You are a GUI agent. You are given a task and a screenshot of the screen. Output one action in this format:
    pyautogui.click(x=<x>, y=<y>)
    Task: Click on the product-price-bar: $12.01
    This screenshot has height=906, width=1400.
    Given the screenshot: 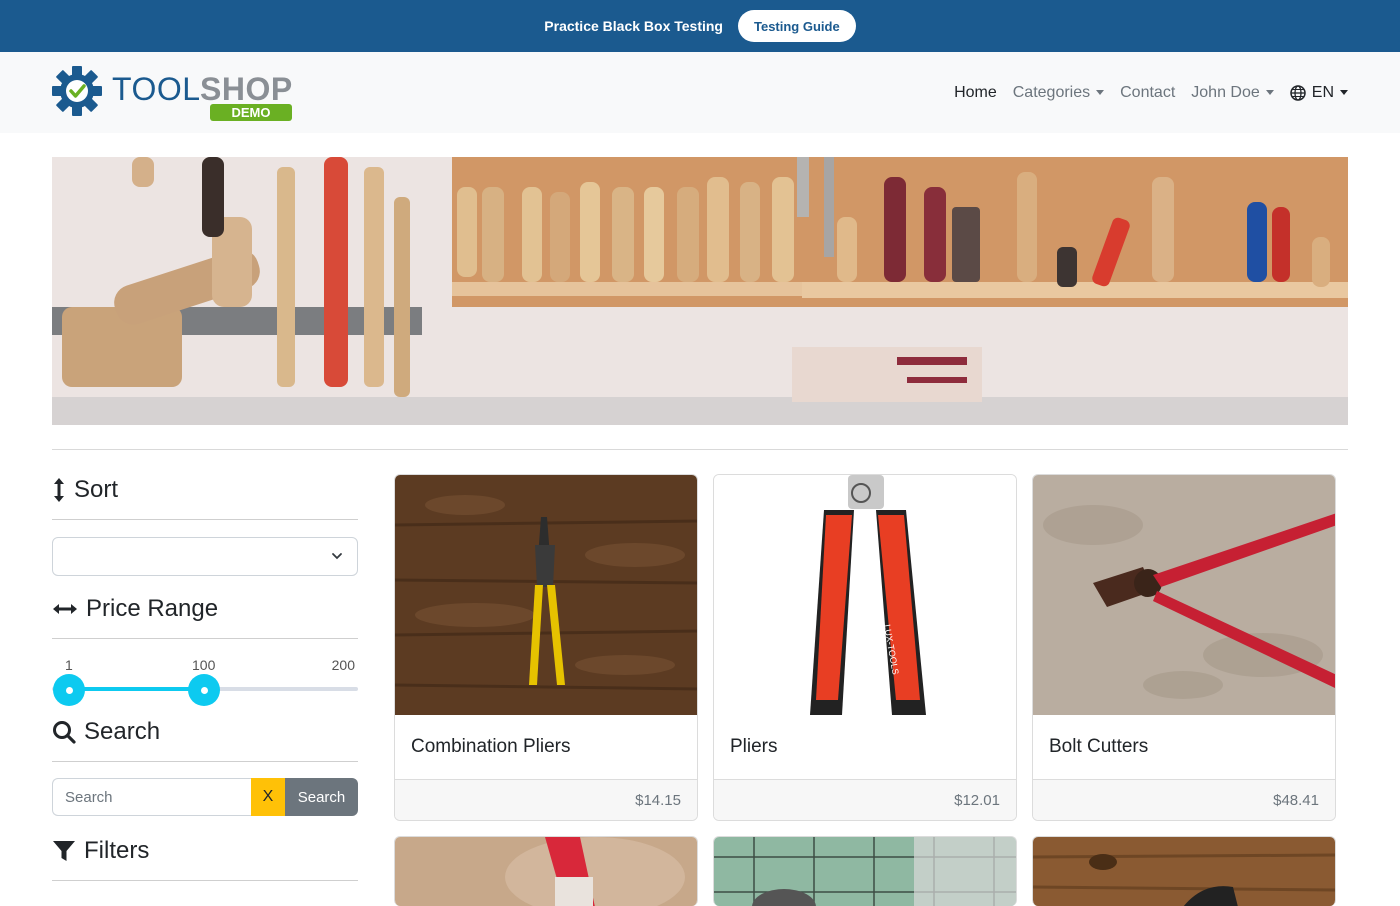 What is the action you would take?
    pyautogui.click(x=865, y=799)
    